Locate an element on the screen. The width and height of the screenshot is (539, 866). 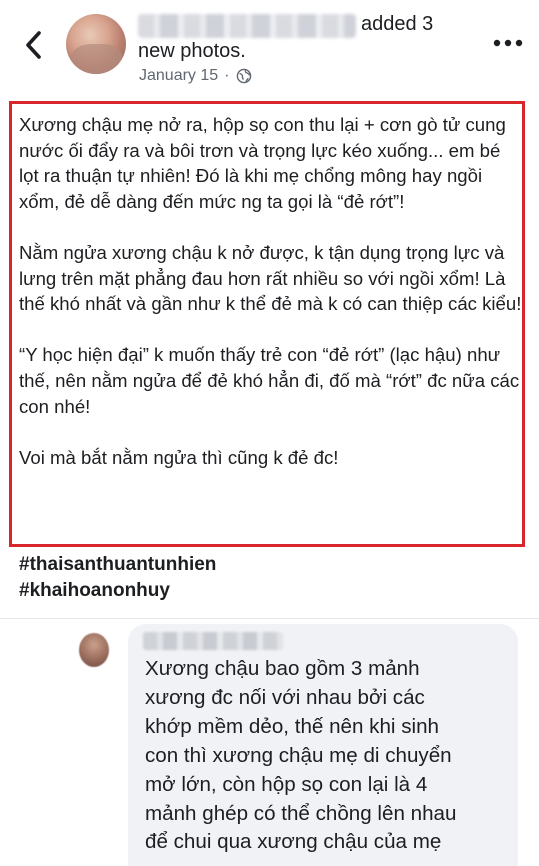
chevron-left-icon is located at coordinates (33, 45).